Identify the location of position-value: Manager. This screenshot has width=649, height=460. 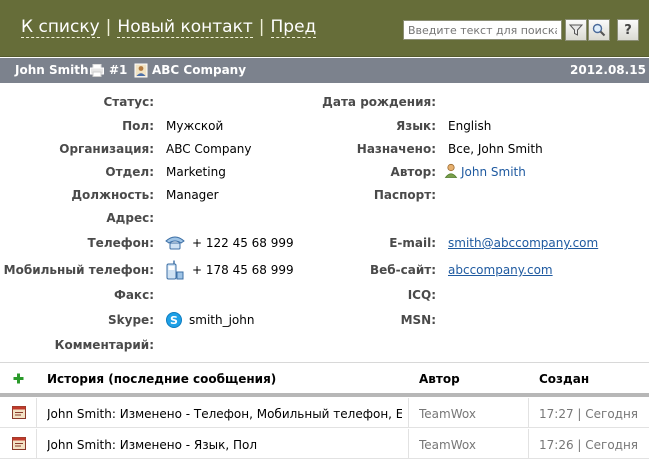
(192, 195).